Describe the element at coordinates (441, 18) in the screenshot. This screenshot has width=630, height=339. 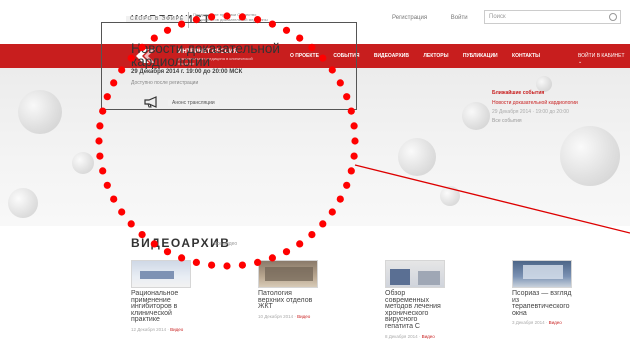
I see `account-links: Регистрация Войти` at that location.